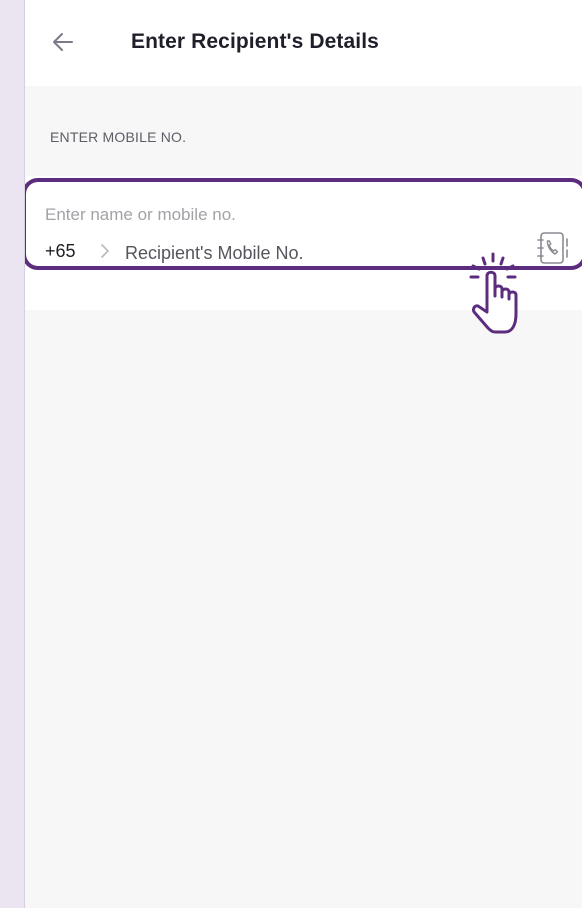 The width and height of the screenshot is (582, 908). I want to click on back-button, so click(63, 42).